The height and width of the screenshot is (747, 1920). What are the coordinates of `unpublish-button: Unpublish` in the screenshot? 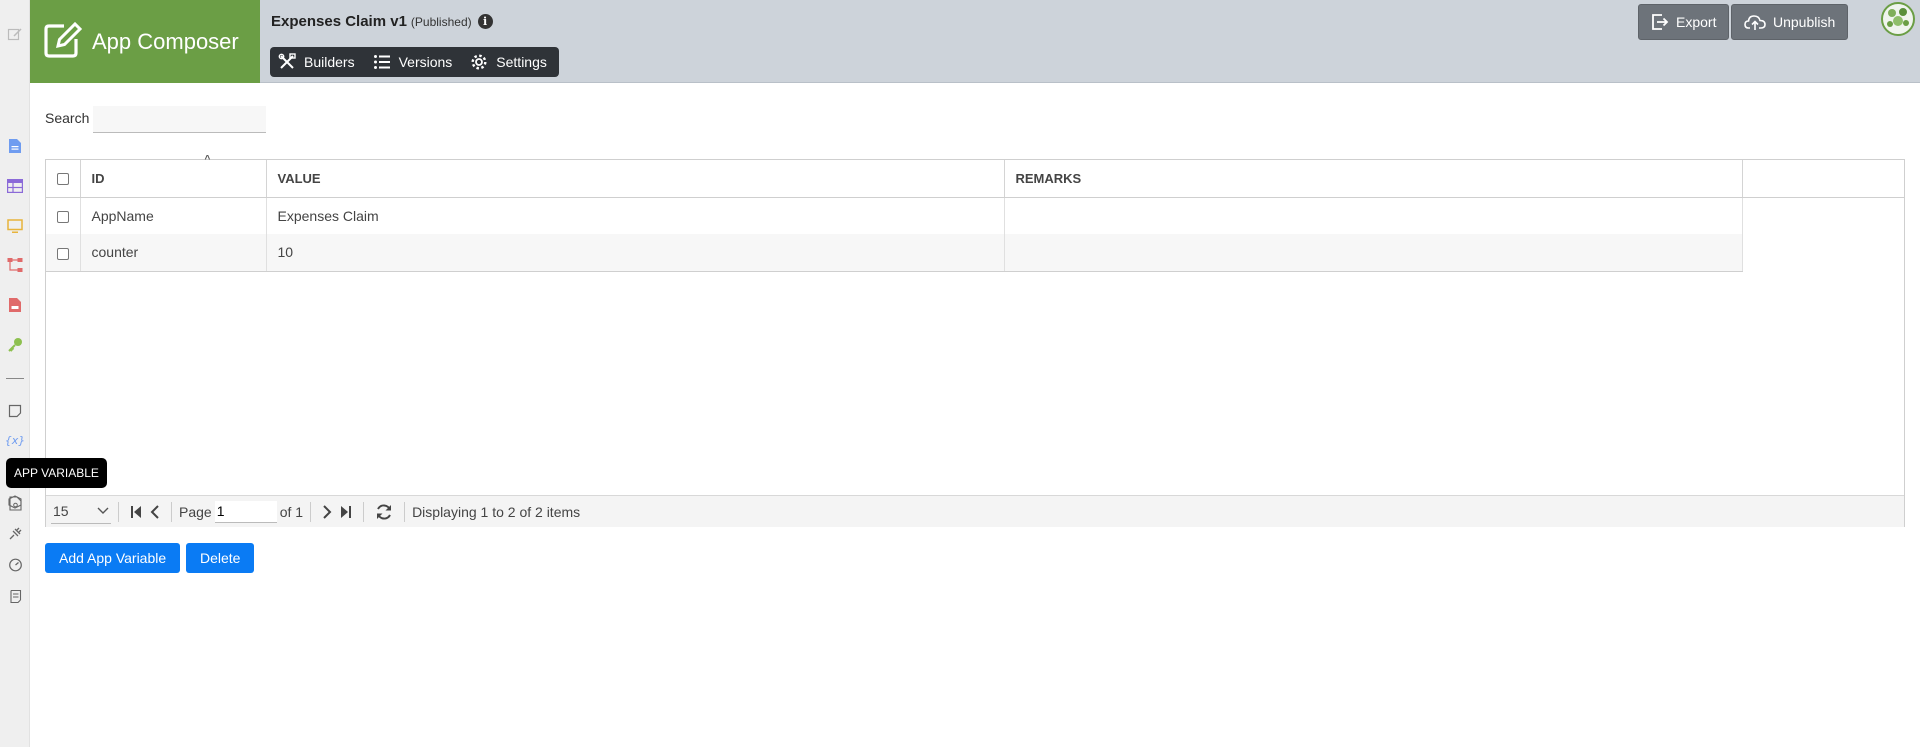 It's located at (1790, 22).